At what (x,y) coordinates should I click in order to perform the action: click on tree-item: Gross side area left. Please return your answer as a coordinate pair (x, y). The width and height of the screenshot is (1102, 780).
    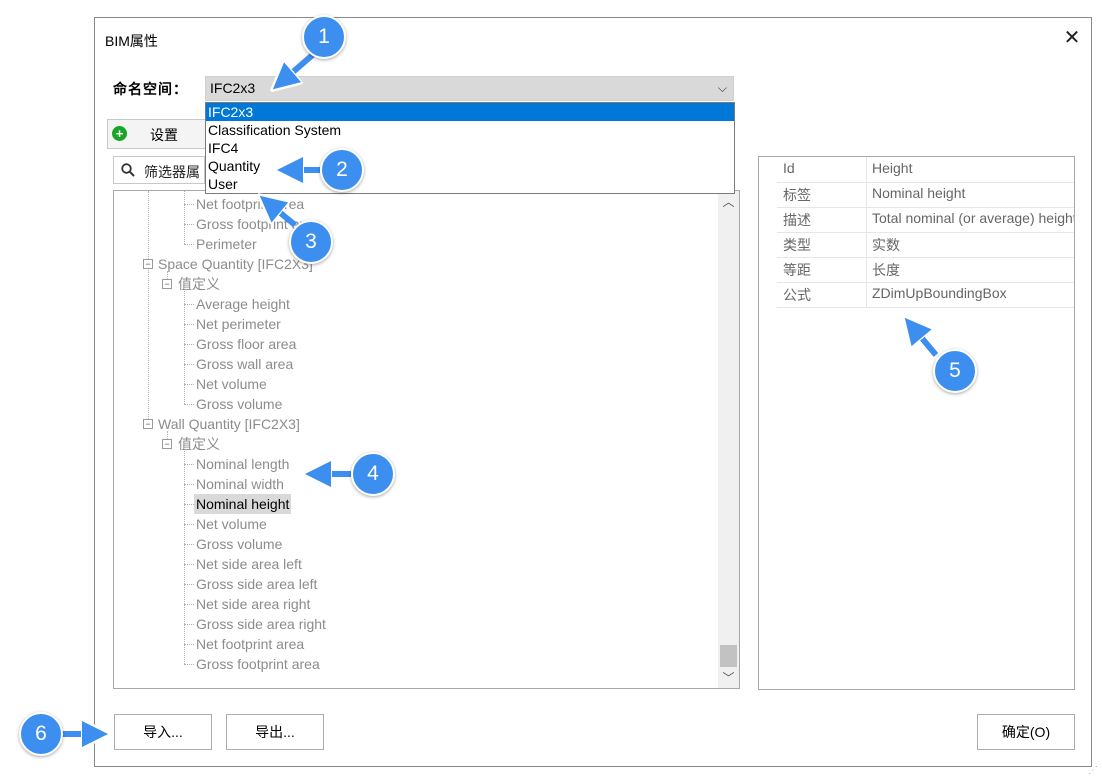
    Looking at the image, I should click on (256, 584).